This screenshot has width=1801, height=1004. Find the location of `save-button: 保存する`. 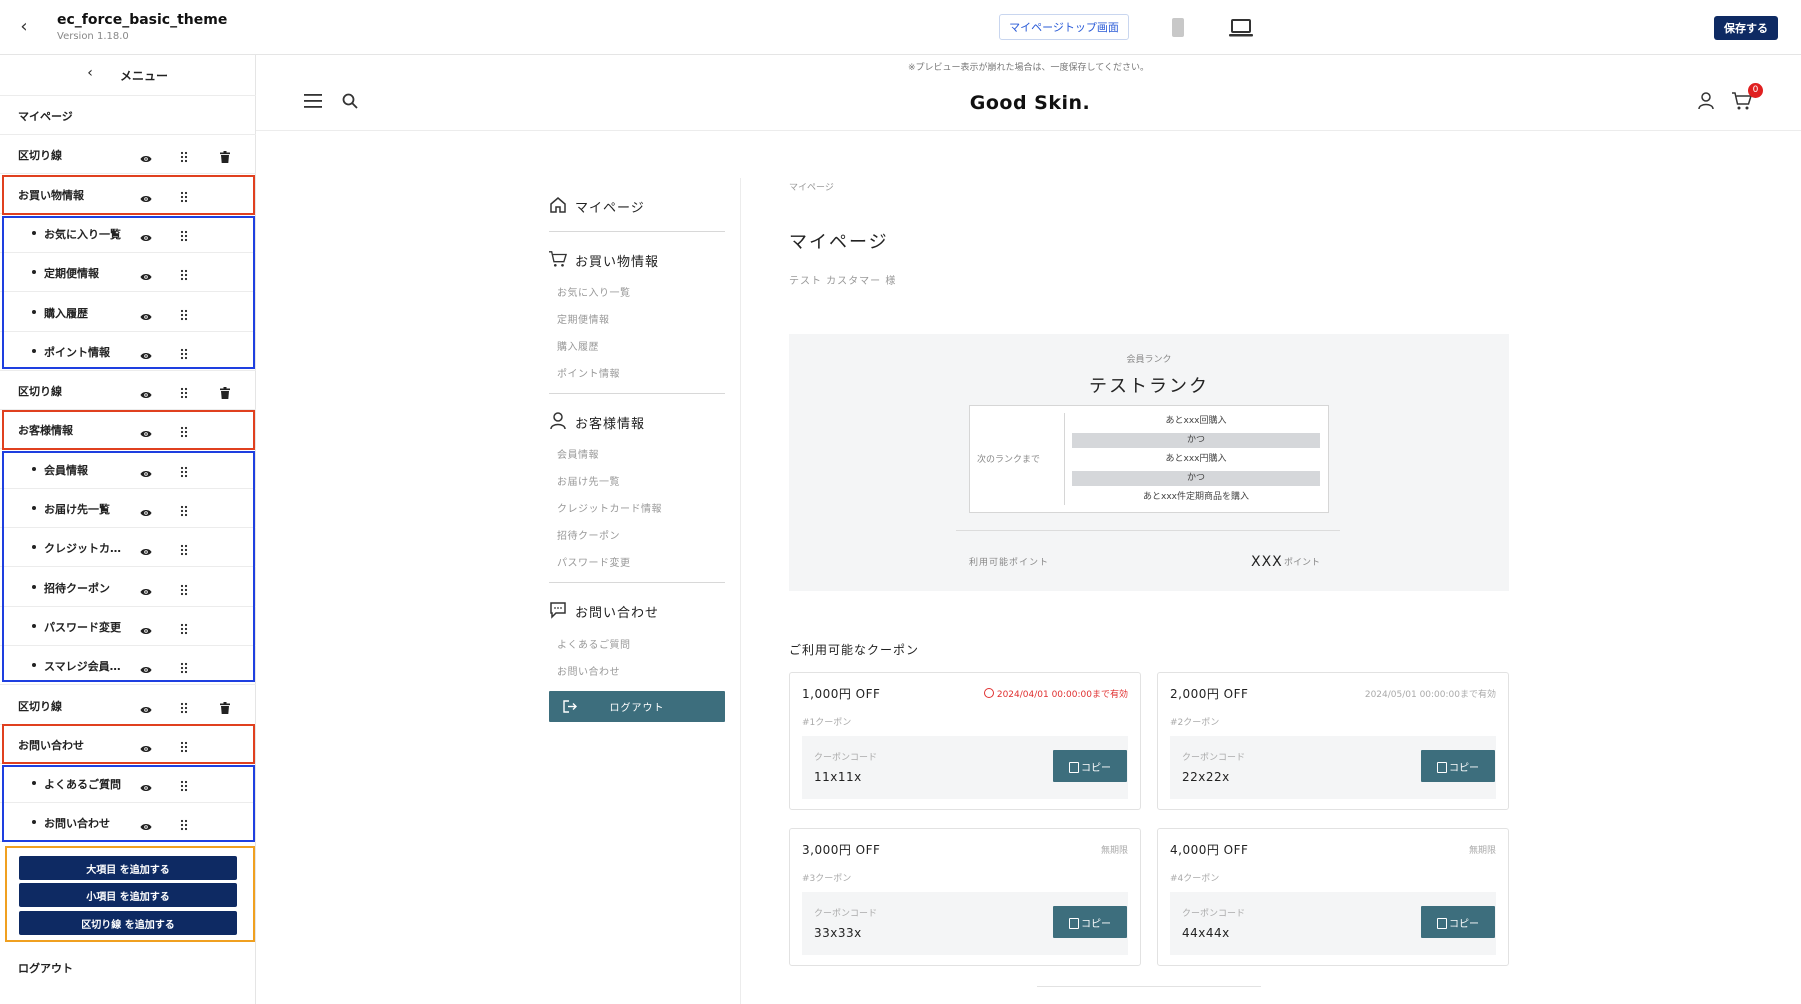

save-button: 保存する is located at coordinates (1746, 28).